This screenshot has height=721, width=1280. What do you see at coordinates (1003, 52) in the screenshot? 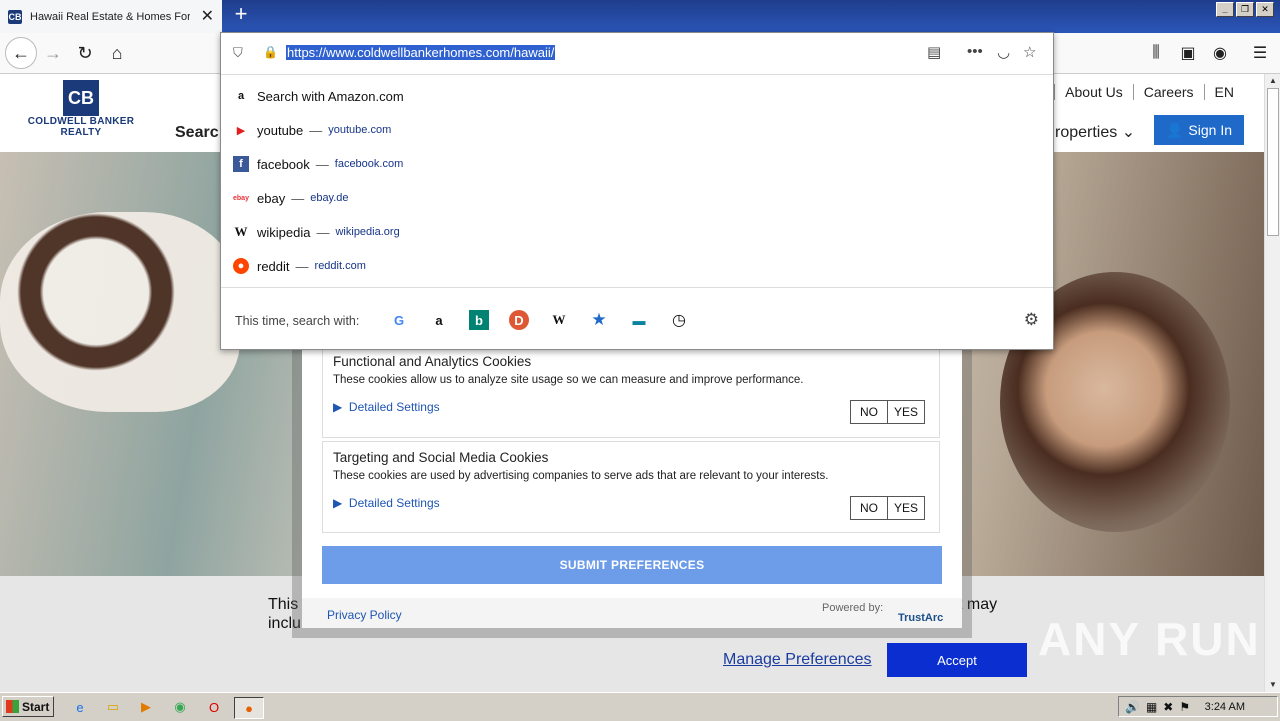
I see `pocket-icon: ◡` at bounding box center [1003, 52].